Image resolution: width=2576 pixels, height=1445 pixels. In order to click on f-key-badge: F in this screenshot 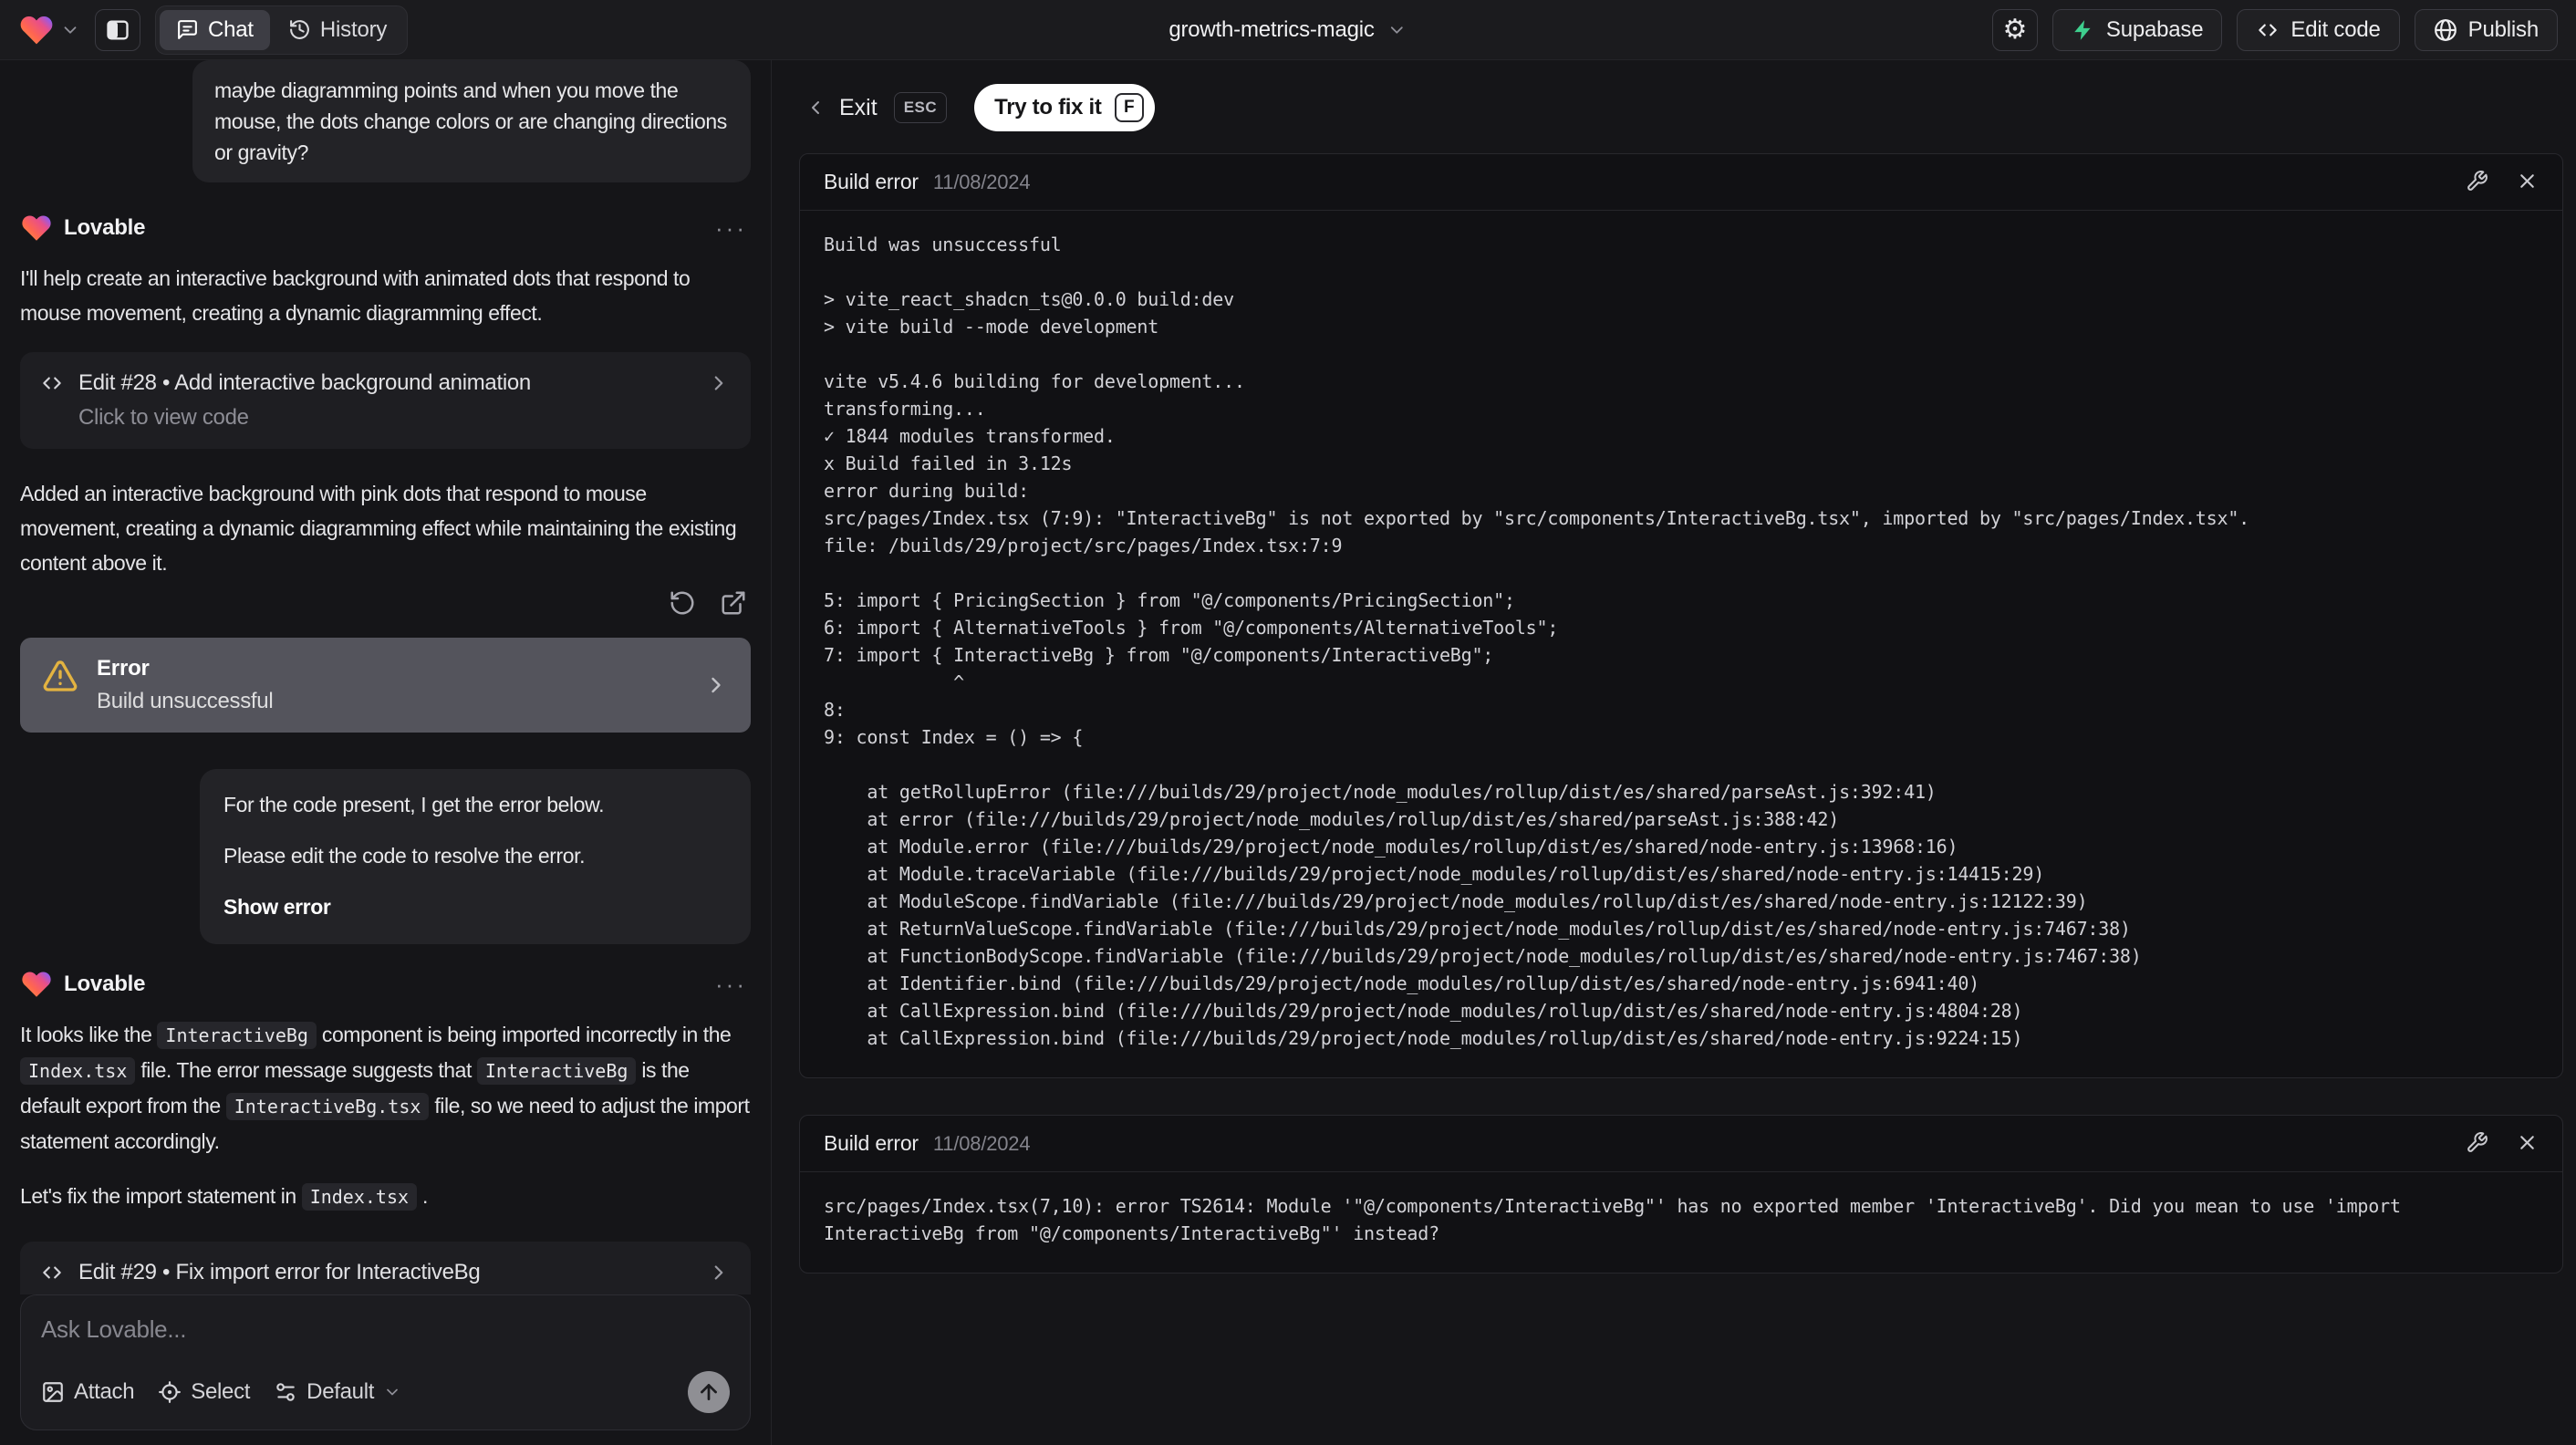, I will do `click(1129, 107)`.